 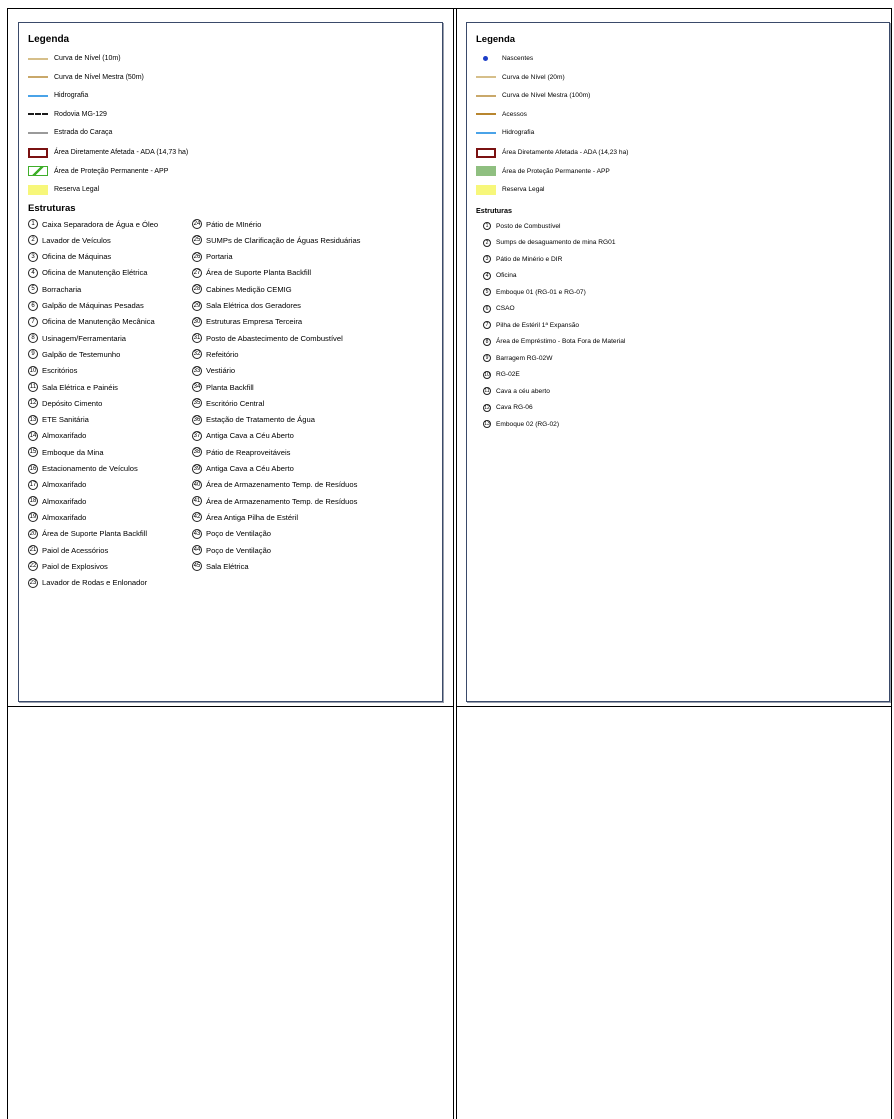 I want to click on structure-item: 19 Almoxarifado, so click(x=57, y=517).